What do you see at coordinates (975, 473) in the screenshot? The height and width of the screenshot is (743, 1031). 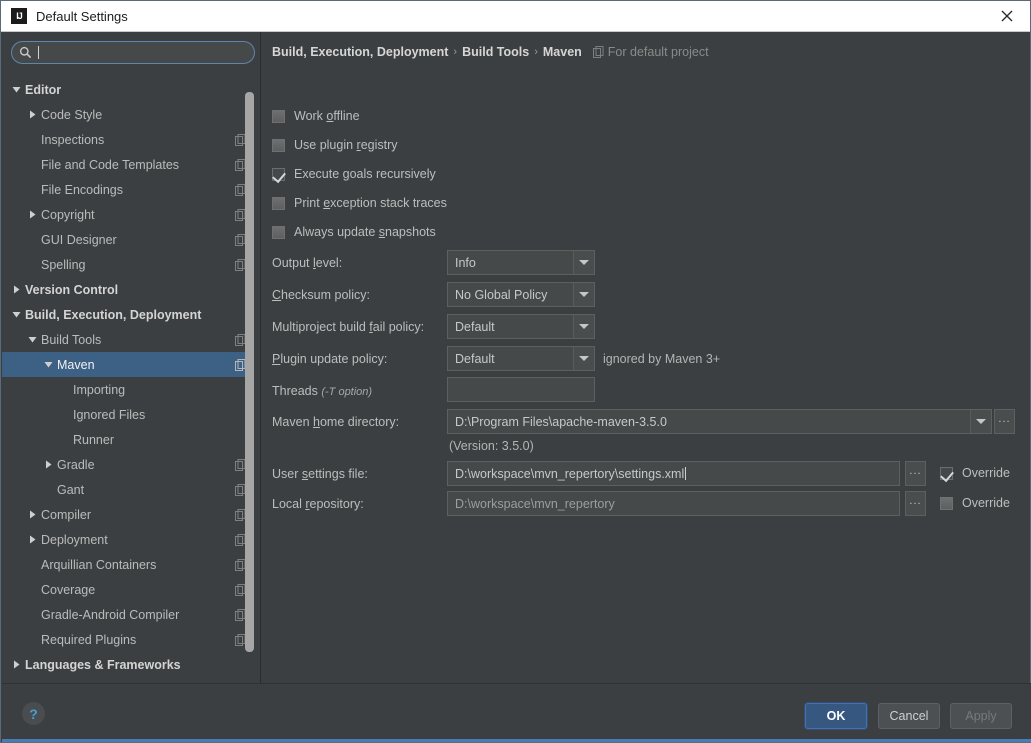 I see `user-settings-override-checkbox: Override` at bounding box center [975, 473].